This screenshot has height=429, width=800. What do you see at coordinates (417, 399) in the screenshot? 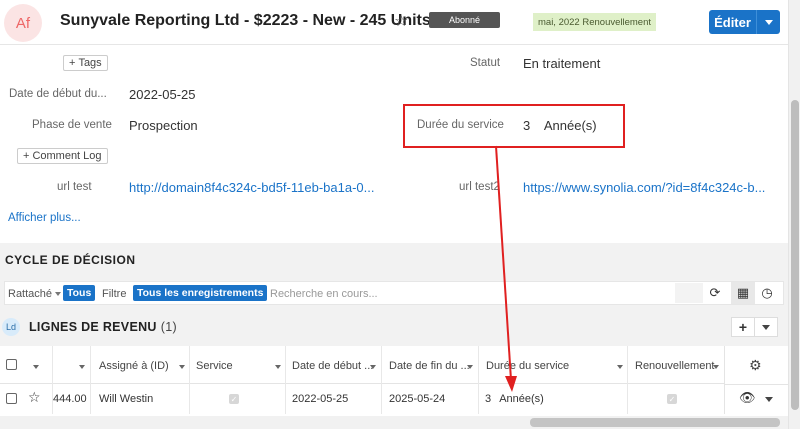
I see `cell-end-date: 2025-05-24` at bounding box center [417, 399].